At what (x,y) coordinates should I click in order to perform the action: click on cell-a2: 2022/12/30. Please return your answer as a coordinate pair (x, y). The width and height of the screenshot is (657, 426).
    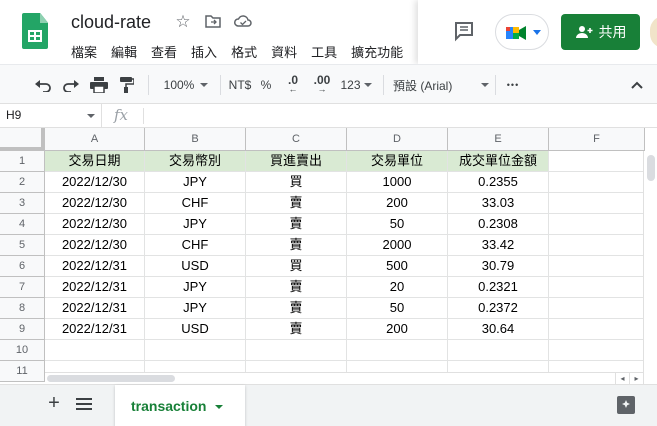
    Looking at the image, I should click on (95, 182).